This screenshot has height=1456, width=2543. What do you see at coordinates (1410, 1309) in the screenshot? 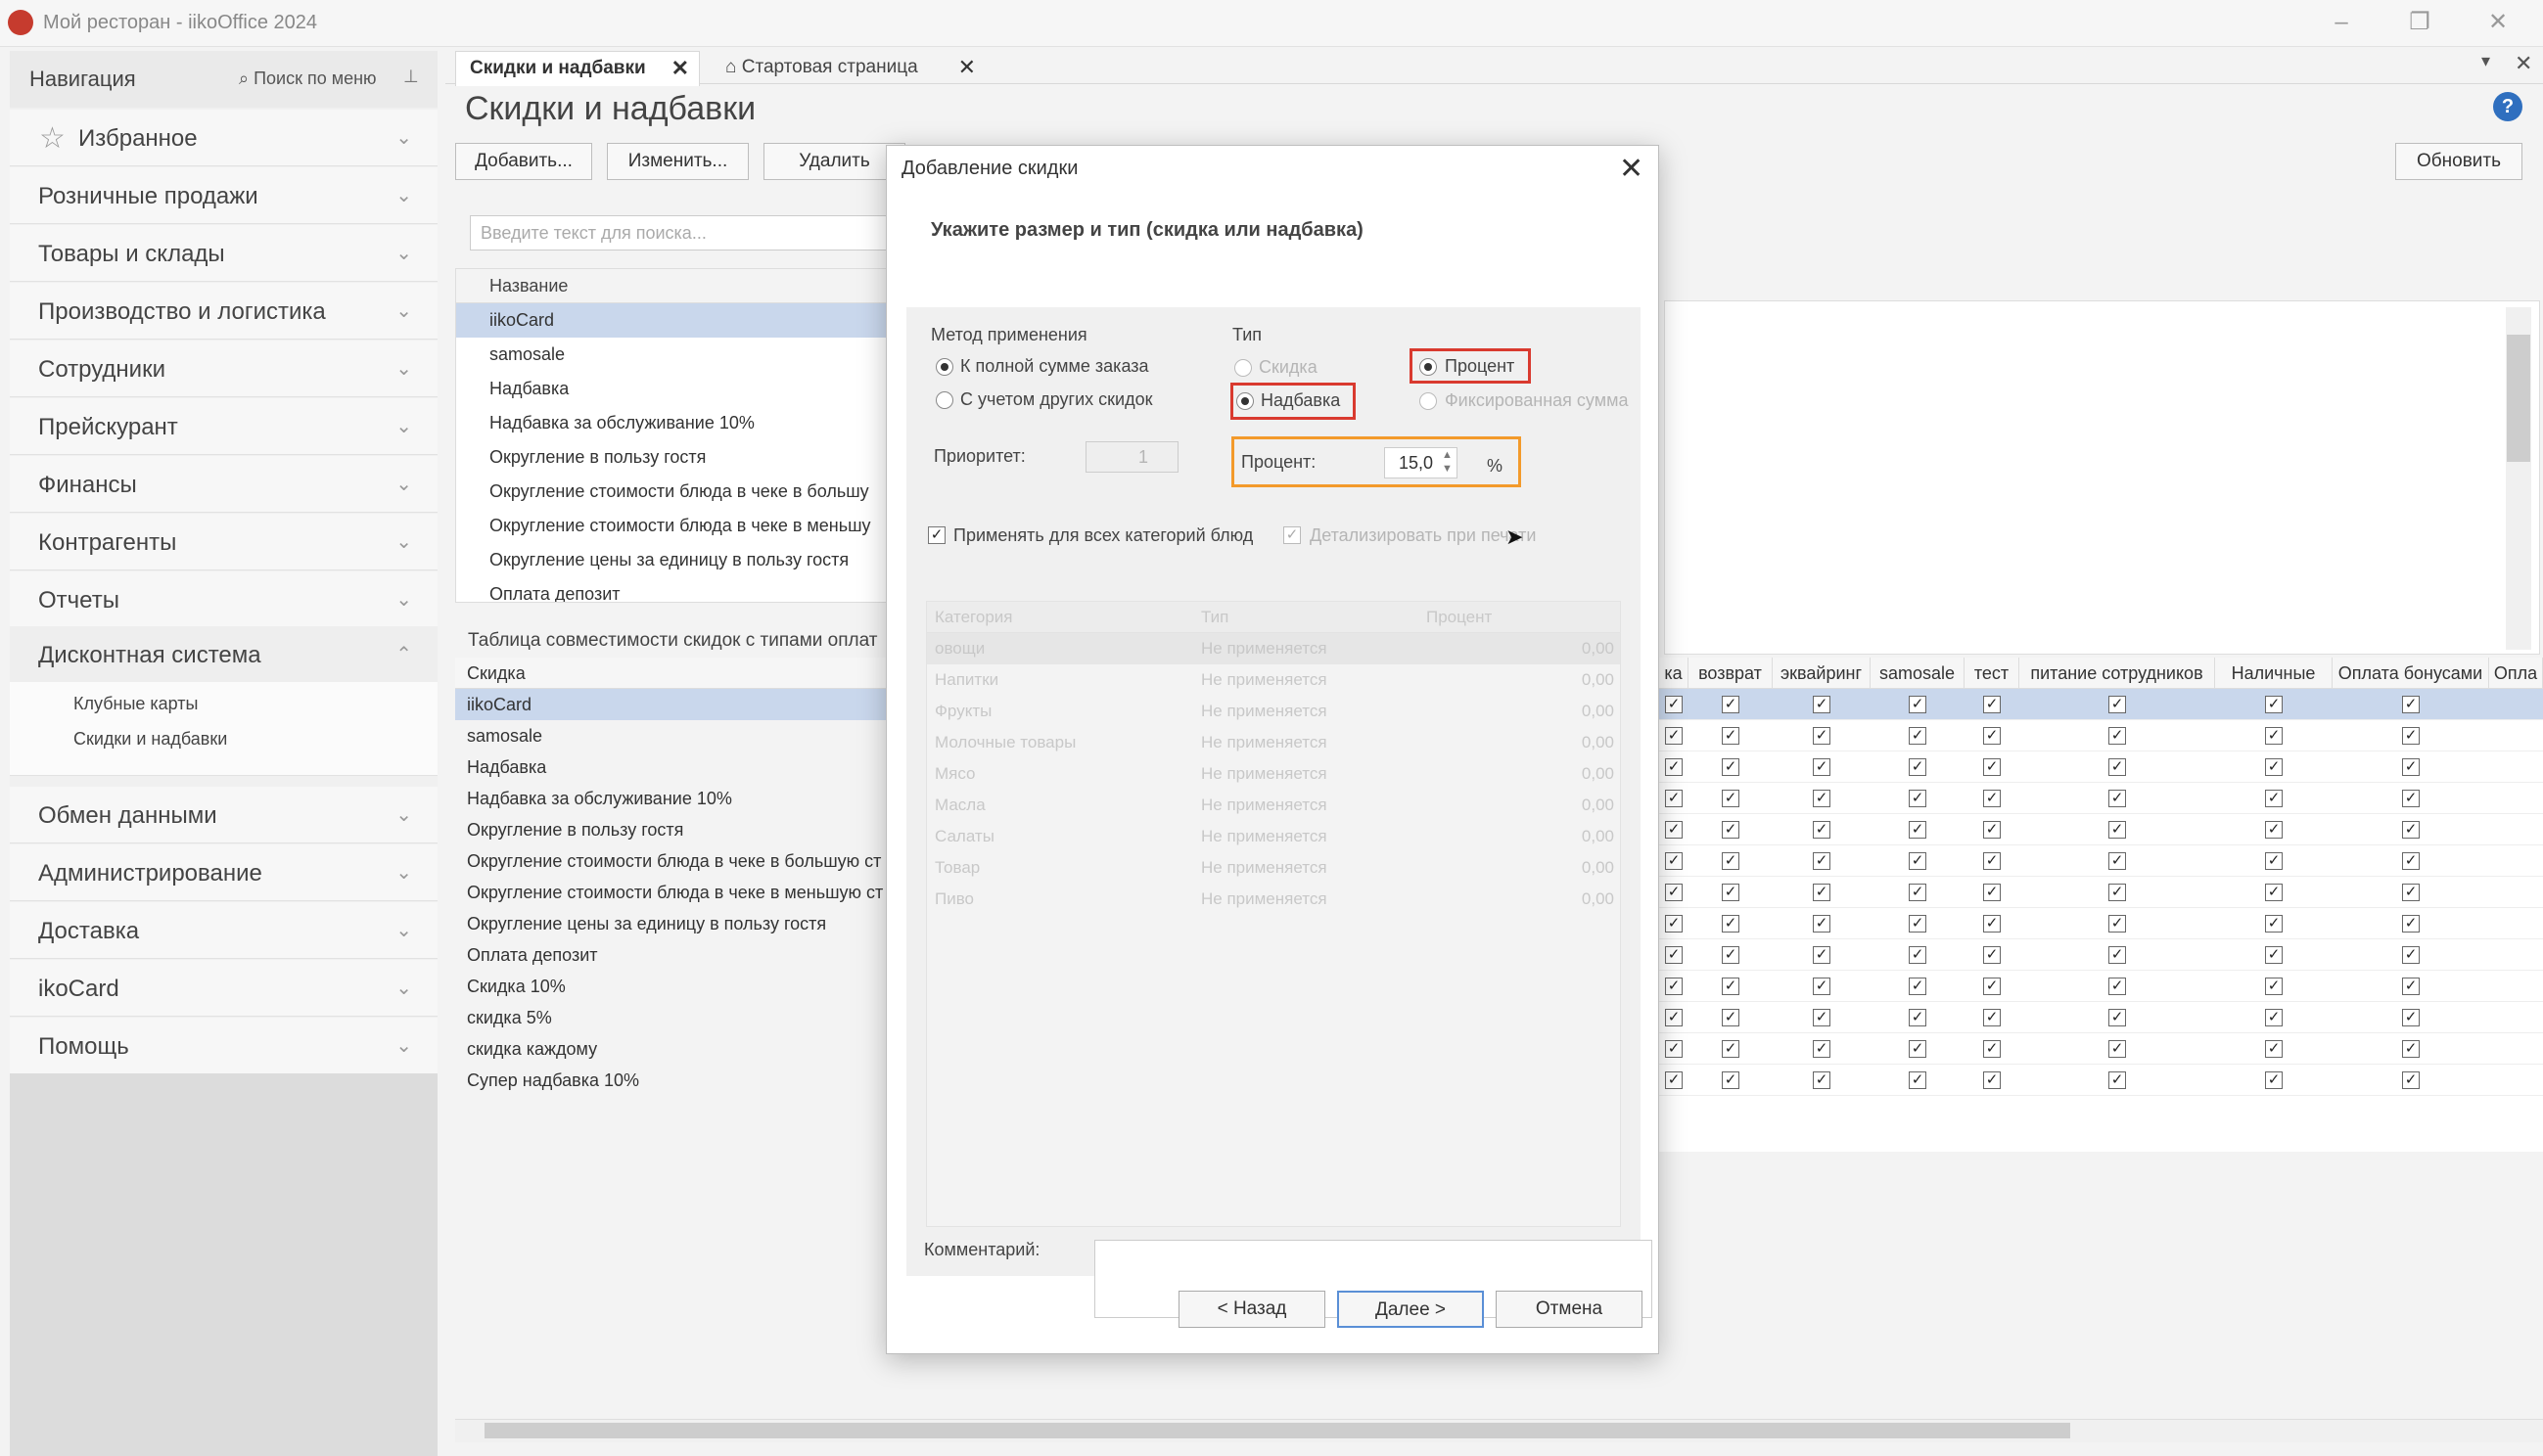
I see `next-button: Далее >` at bounding box center [1410, 1309].